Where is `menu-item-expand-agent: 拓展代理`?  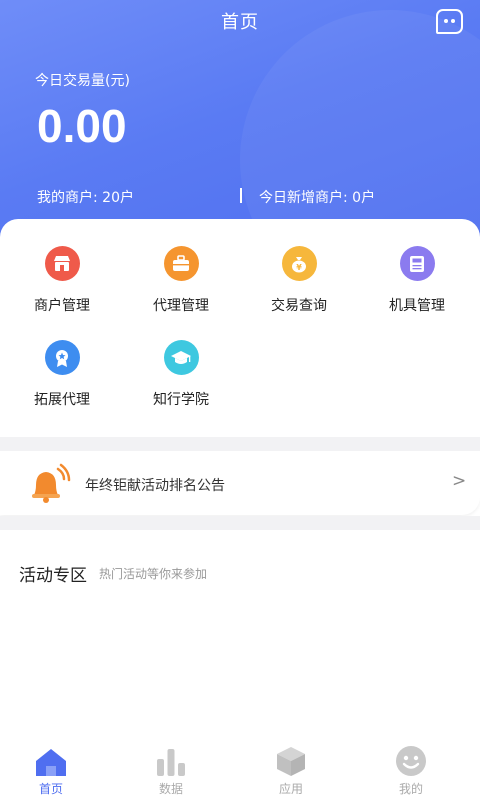 menu-item-expand-agent: 拓展代理 is located at coordinates (62, 374).